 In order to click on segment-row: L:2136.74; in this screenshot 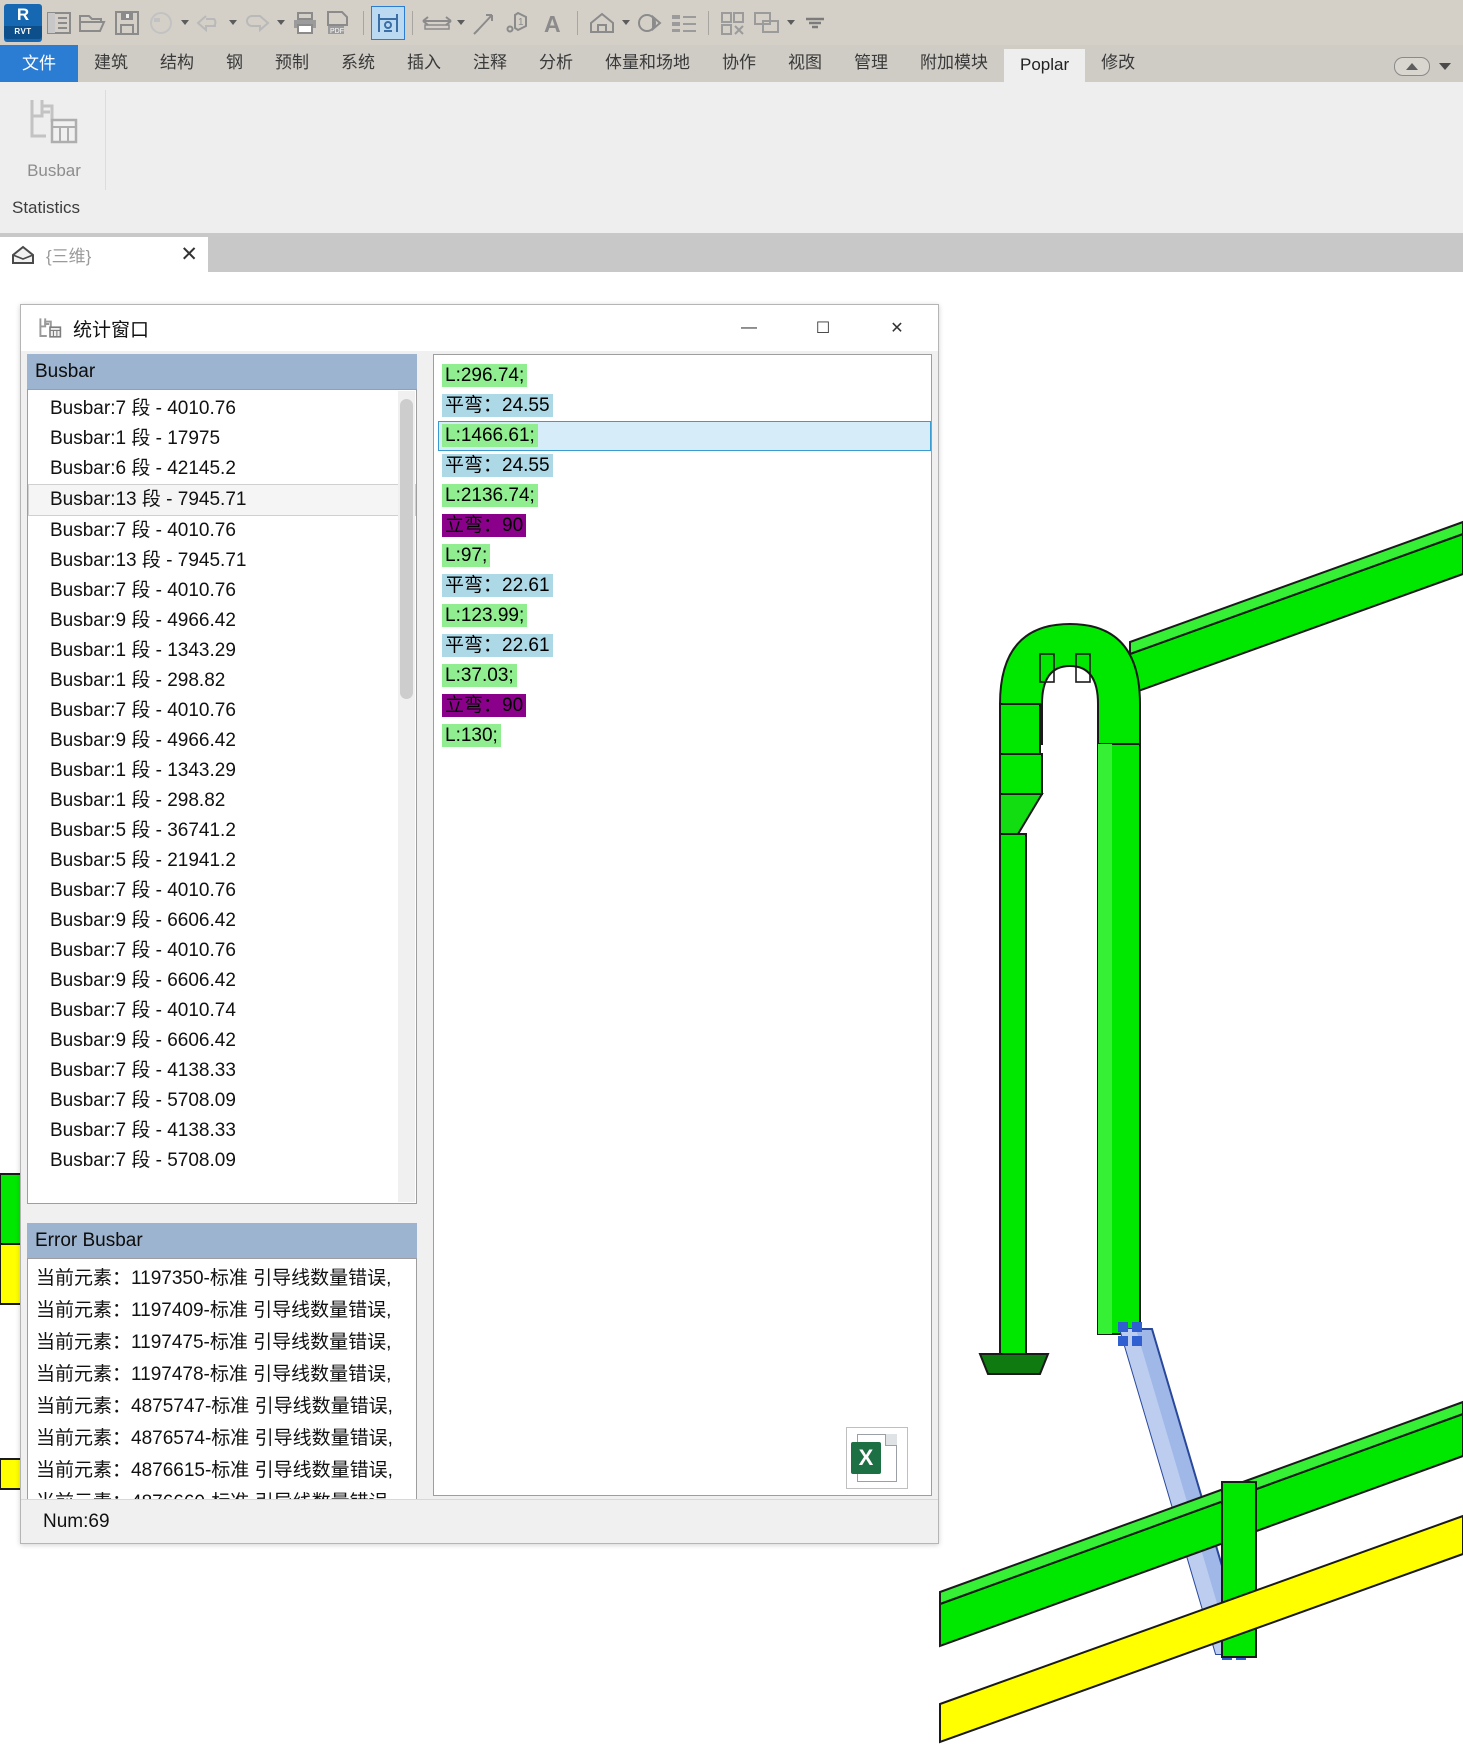, I will do `click(684, 496)`.